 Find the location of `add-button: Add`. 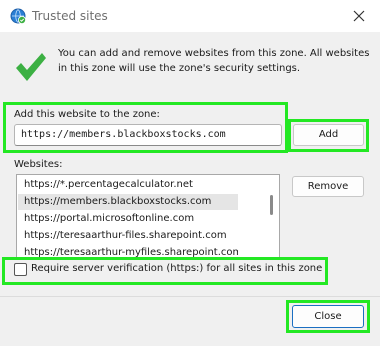

add-button: Add is located at coordinates (328, 135).